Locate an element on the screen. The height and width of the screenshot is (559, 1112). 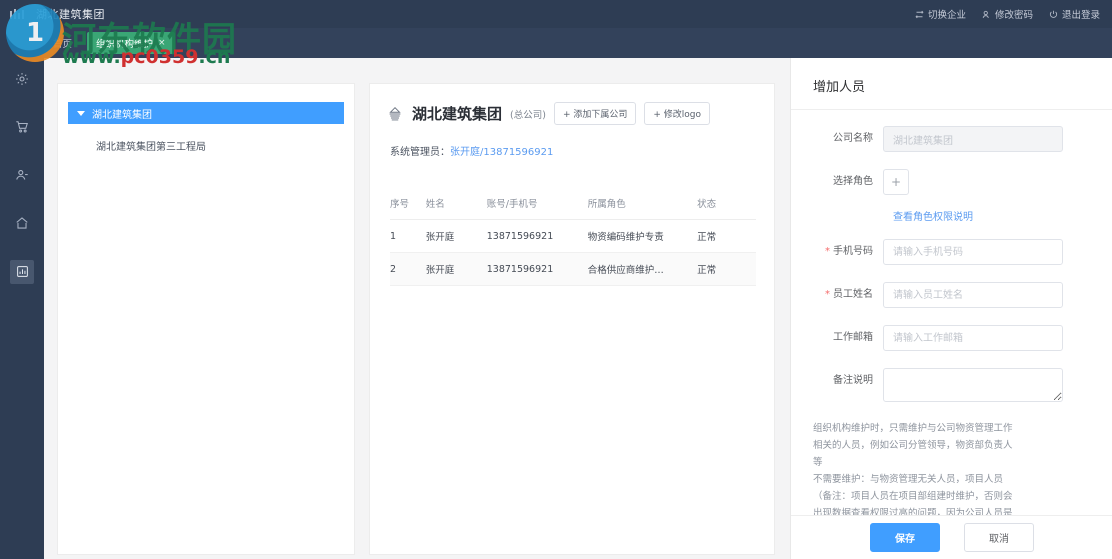
field-employee-name: 员工姓名 is located at coordinates (941, 295).